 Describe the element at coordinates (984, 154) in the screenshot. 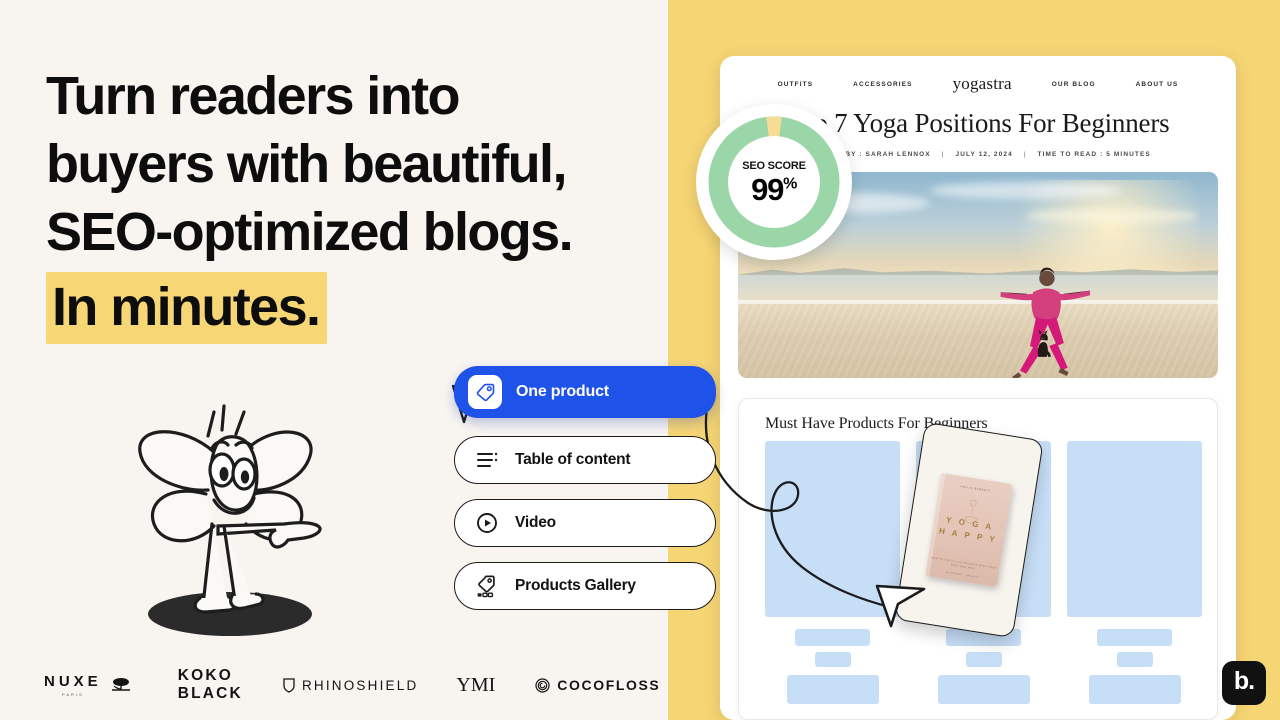

I see `byline-date: JULY 12, 2024` at that location.